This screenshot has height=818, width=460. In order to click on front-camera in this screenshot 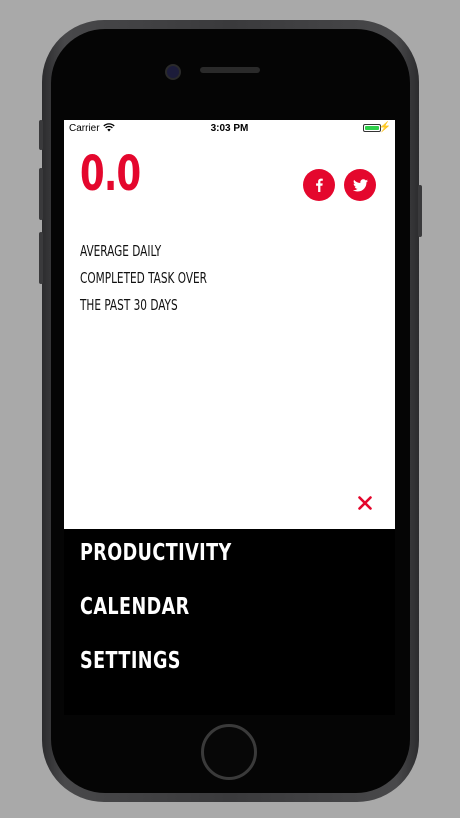, I will do `click(173, 72)`.